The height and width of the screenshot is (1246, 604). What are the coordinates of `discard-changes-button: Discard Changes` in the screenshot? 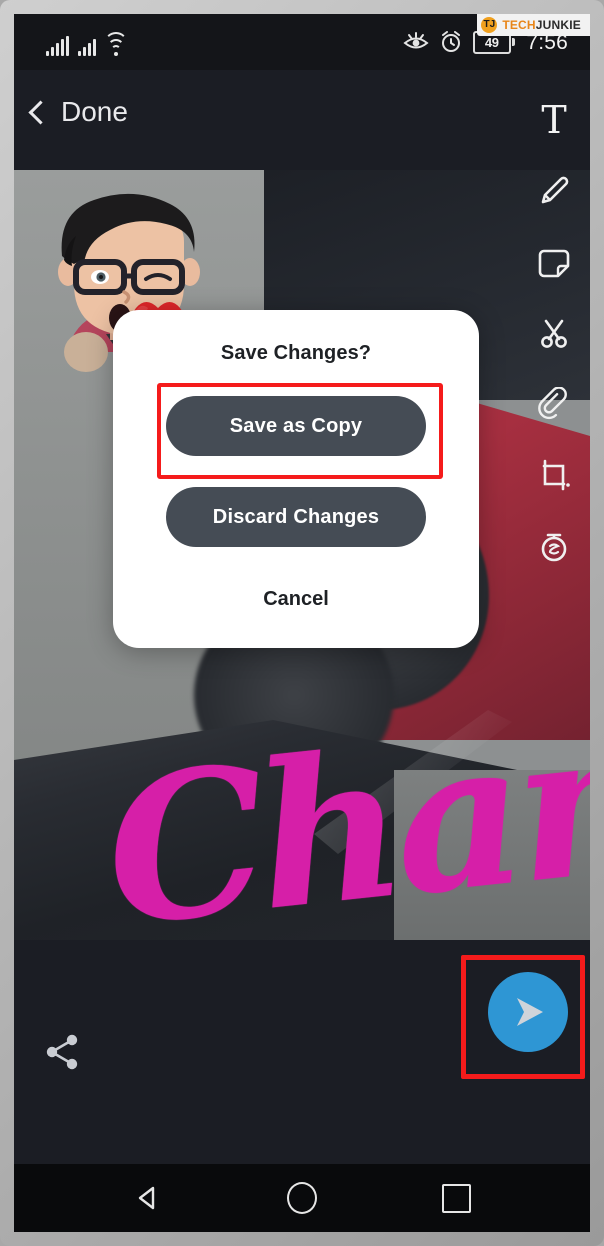 It's located at (296, 517).